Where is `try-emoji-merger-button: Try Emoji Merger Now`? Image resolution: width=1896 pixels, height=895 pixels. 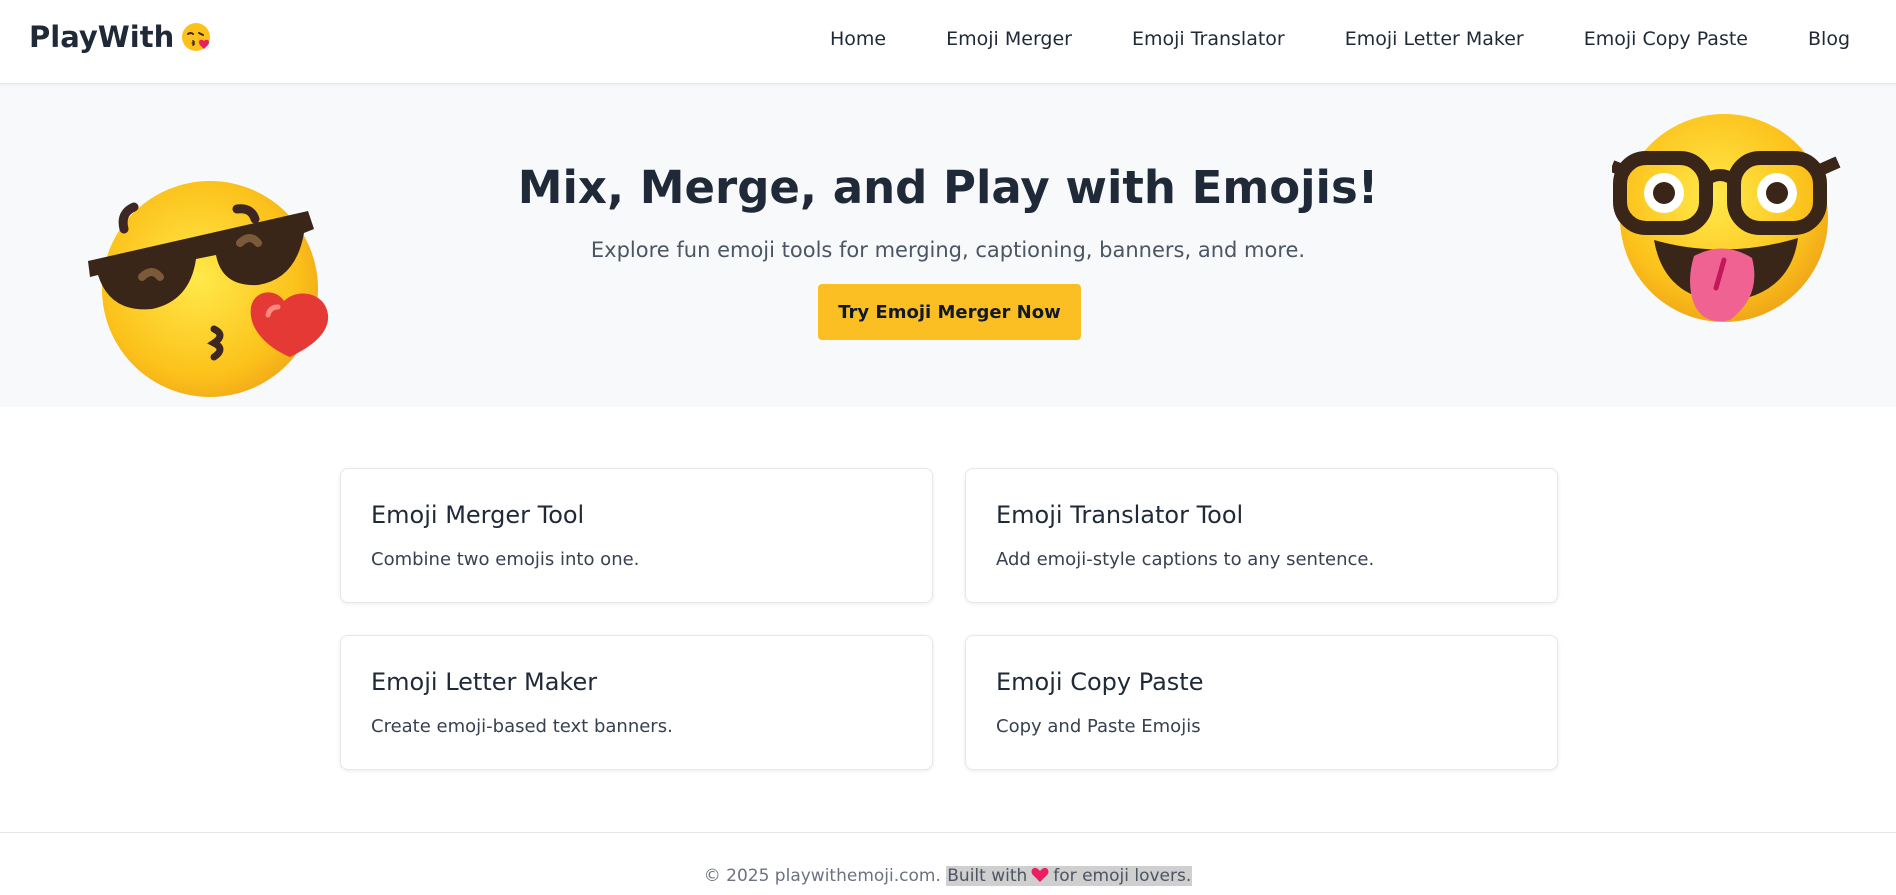 try-emoji-merger-button: Try Emoji Merger Now is located at coordinates (949, 312).